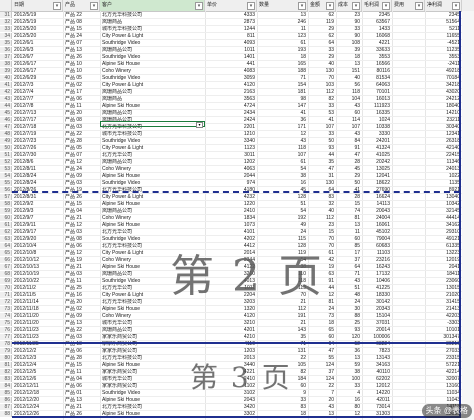  What do you see at coordinates (6, 225) in the screenshot?
I see `row-number: 61` at bounding box center [6, 225].